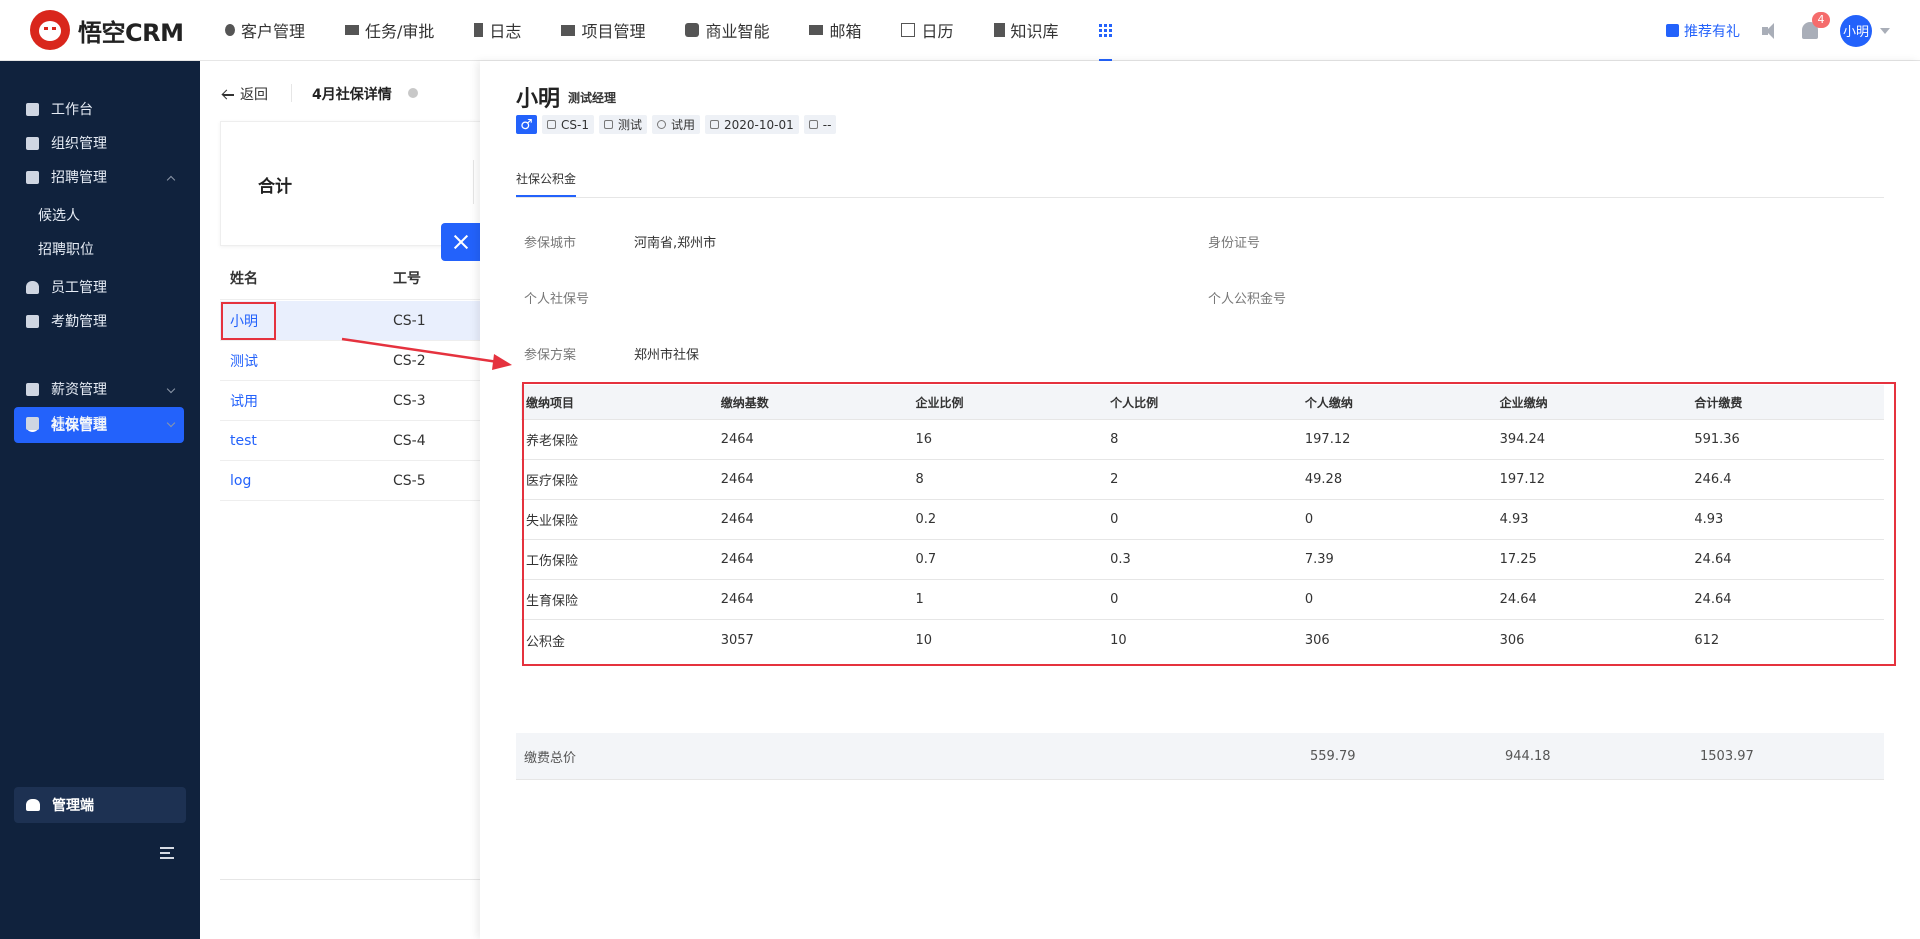 The height and width of the screenshot is (939, 1920). I want to click on app-logo: 悟空CRM, so click(102, 30).